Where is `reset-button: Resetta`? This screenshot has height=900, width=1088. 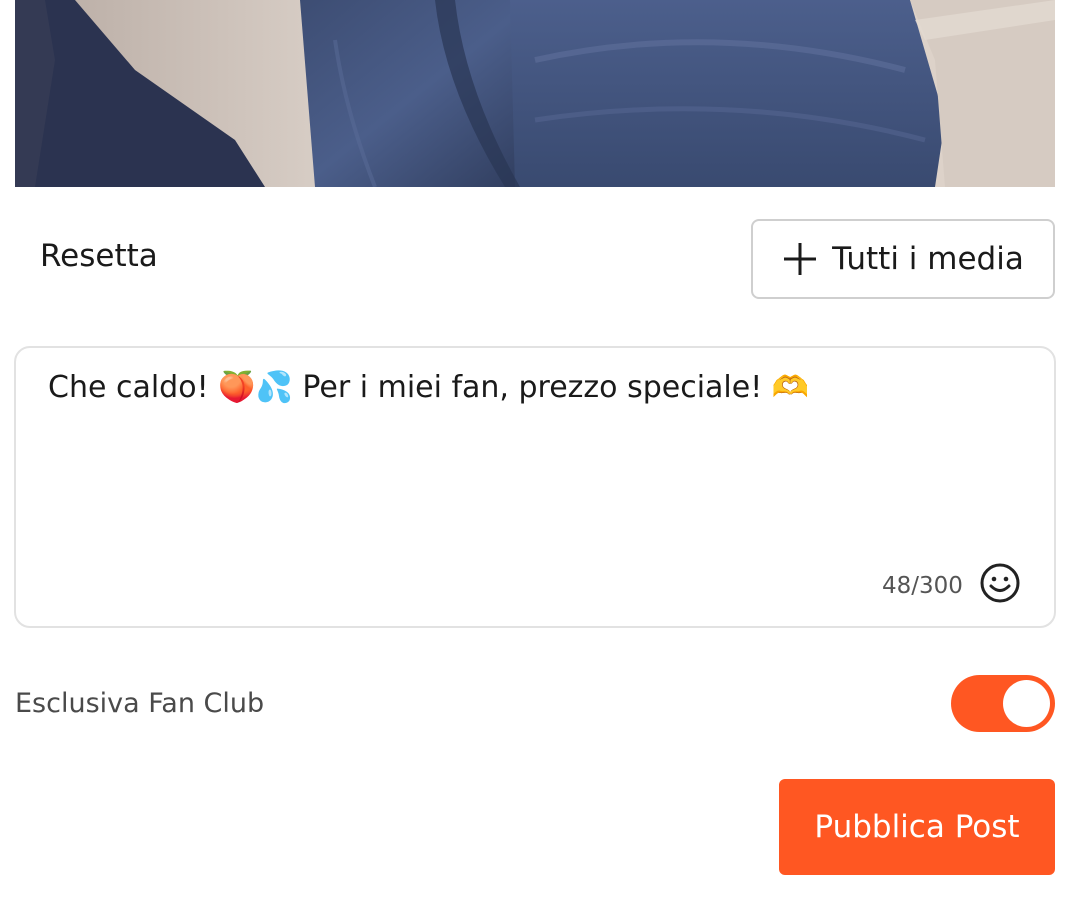 reset-button: Resetta is located at coordinates (99, 256).